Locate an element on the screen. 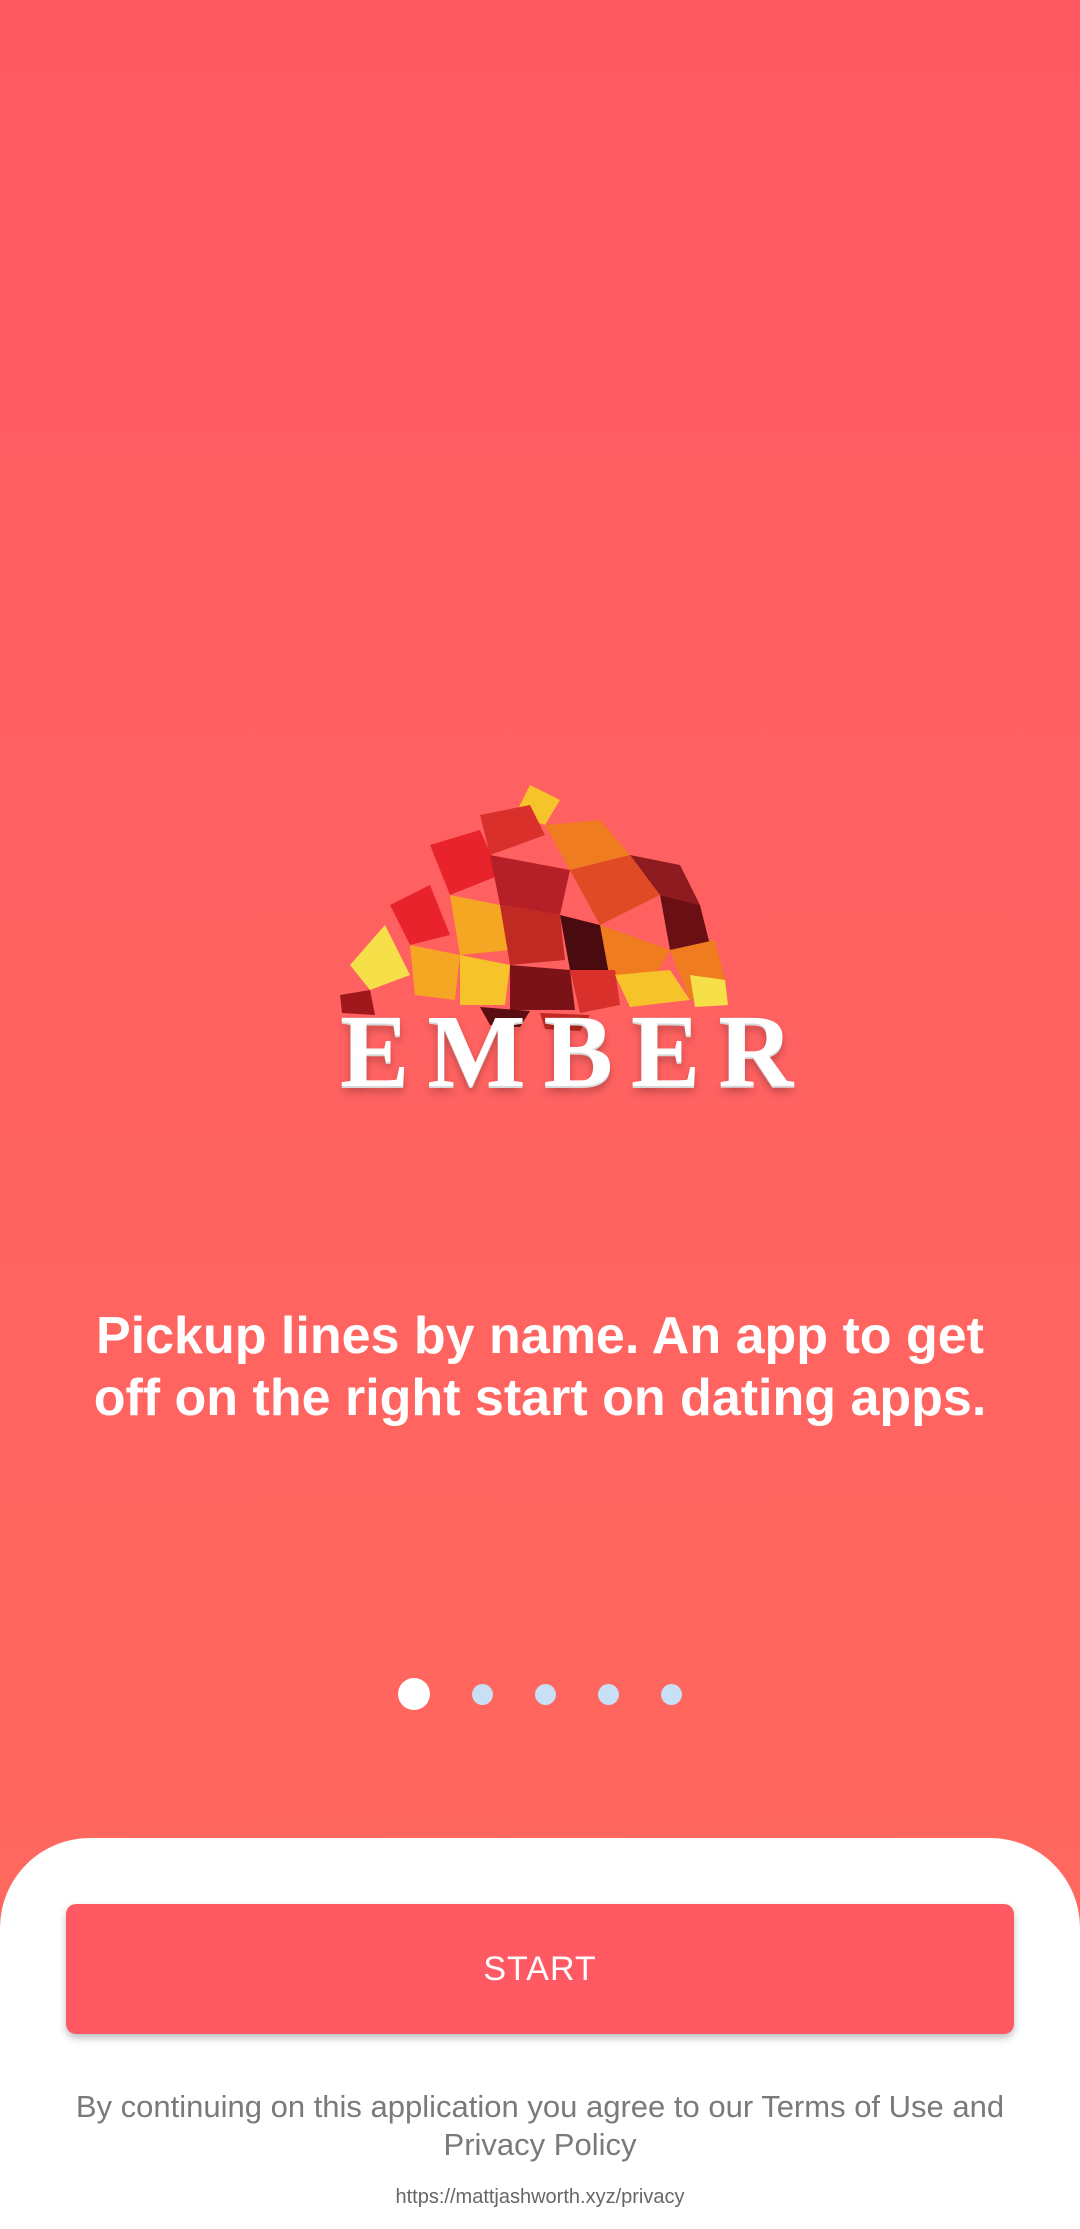  privacy-policy-link: https://mattjashworth.xyz/privacy is located at coordinates (540, 2197).